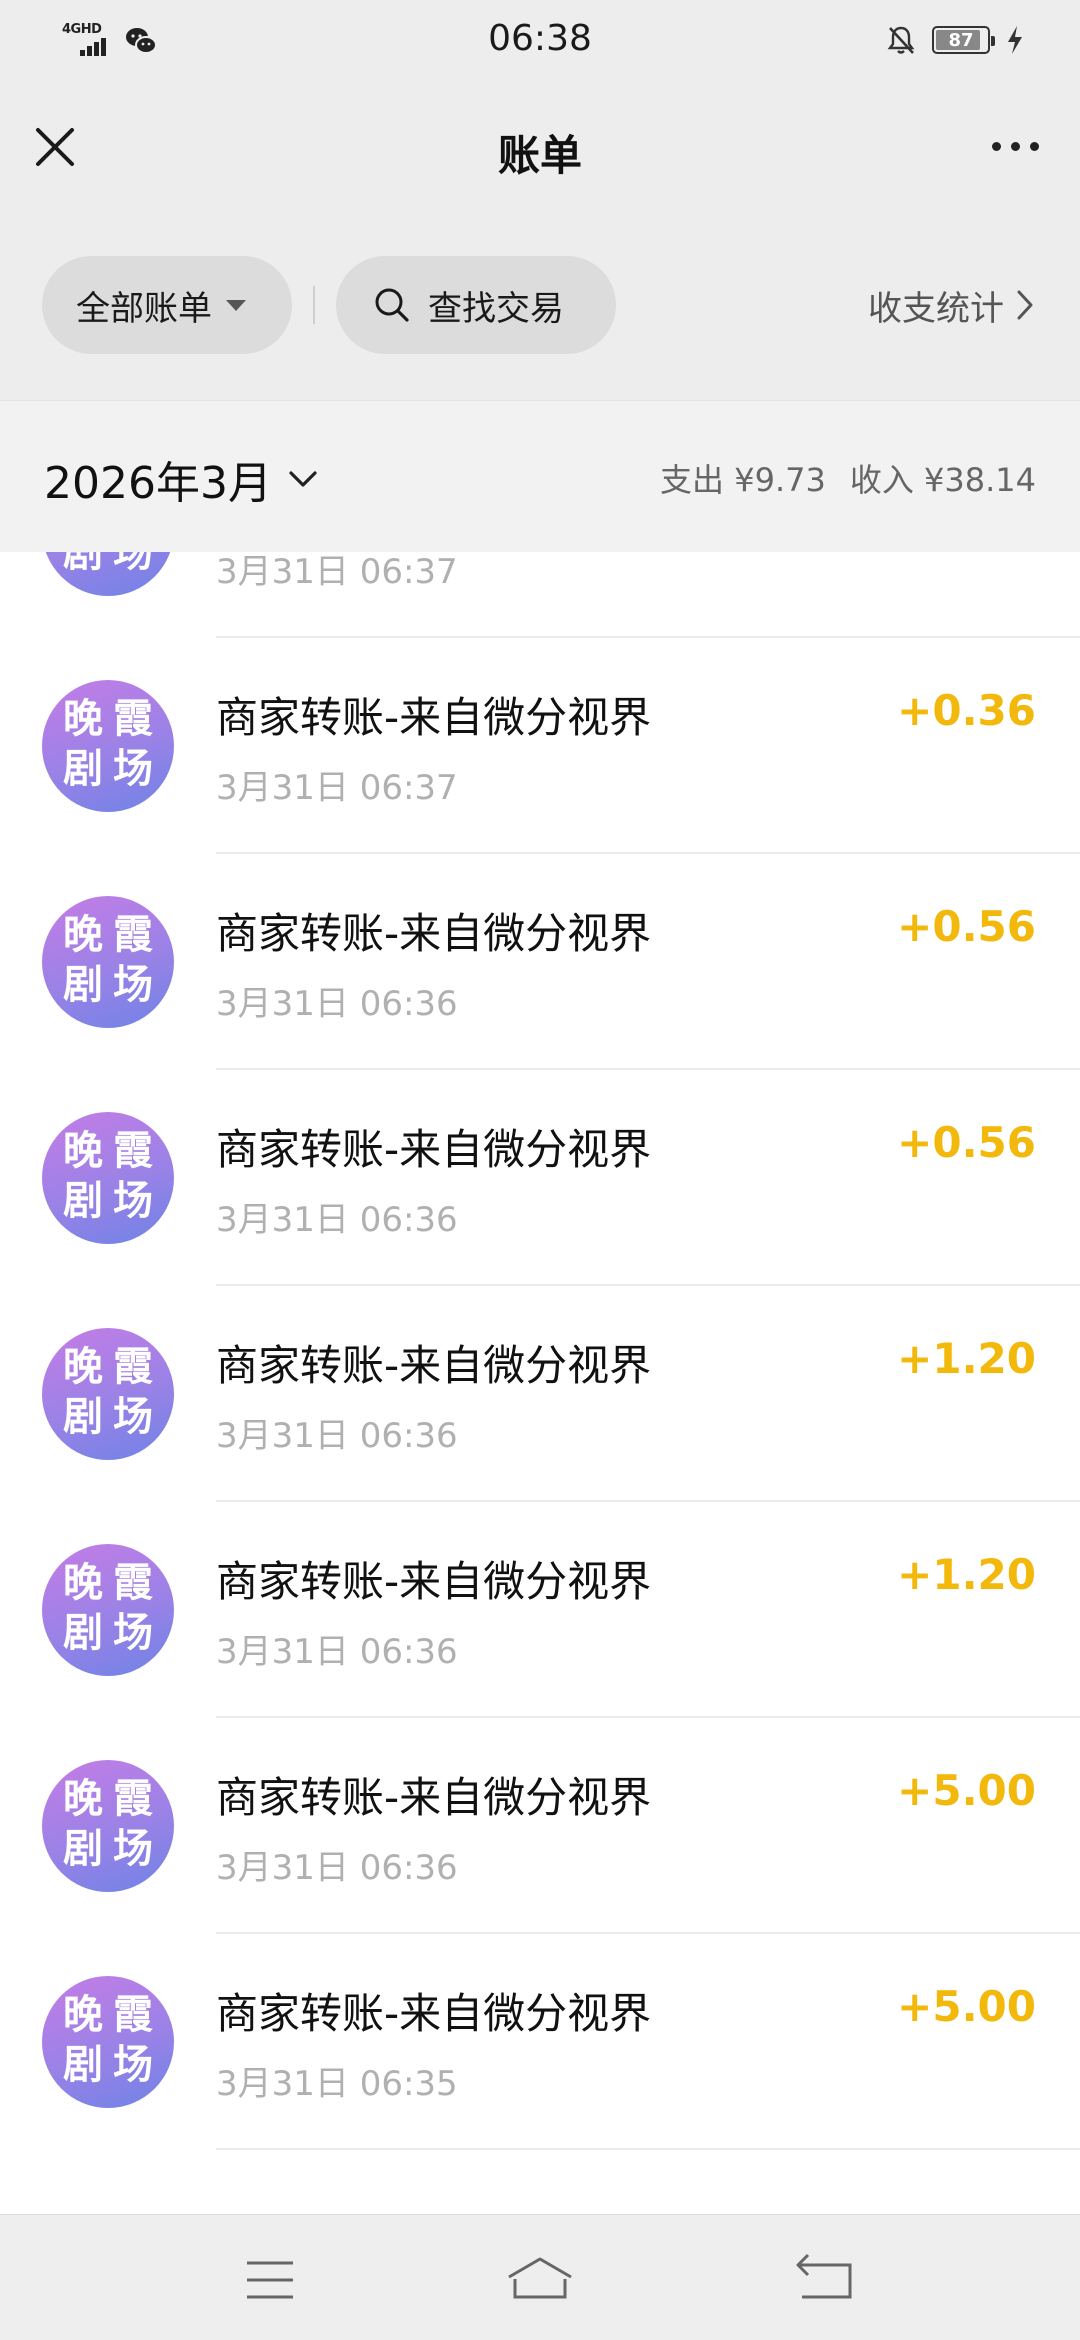 This screenshot has height=2340, width=1080. Describe the element at coordinates (942, 480) in the screenshot. I see `income-total: 收入 ¥38.14` at that location.